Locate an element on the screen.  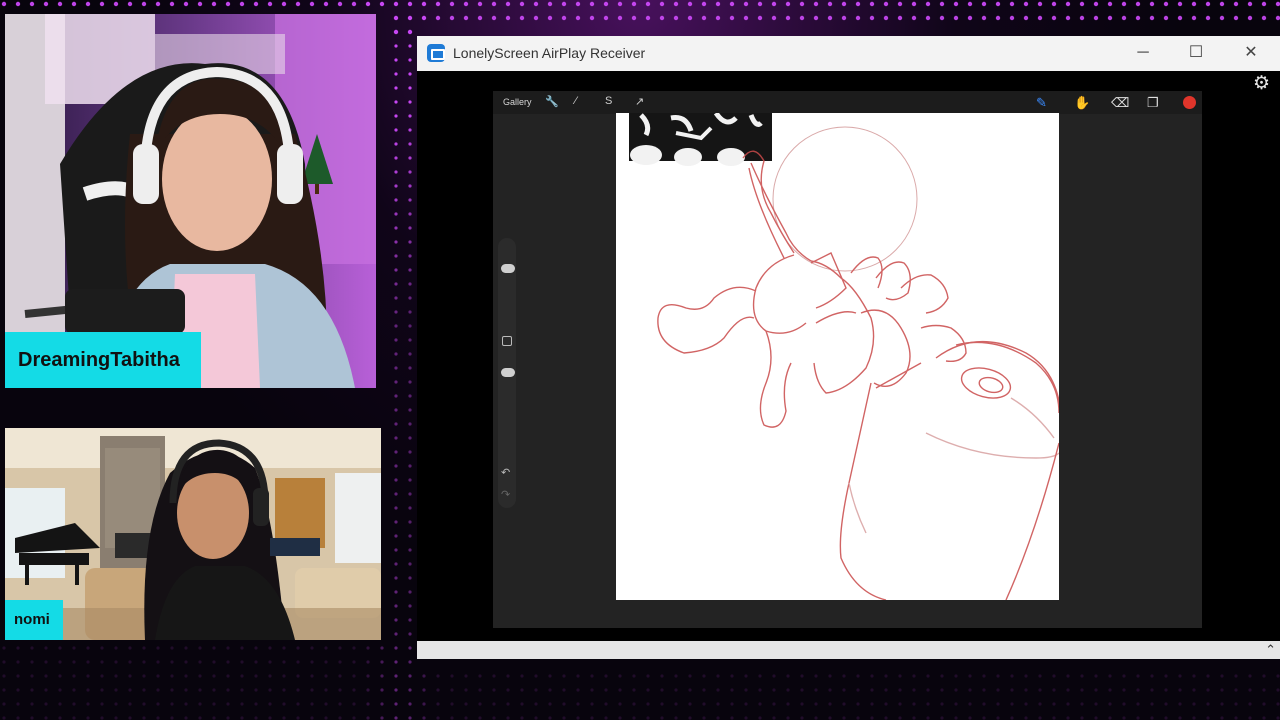
opacity-slider is located at coordinates (508, 372).